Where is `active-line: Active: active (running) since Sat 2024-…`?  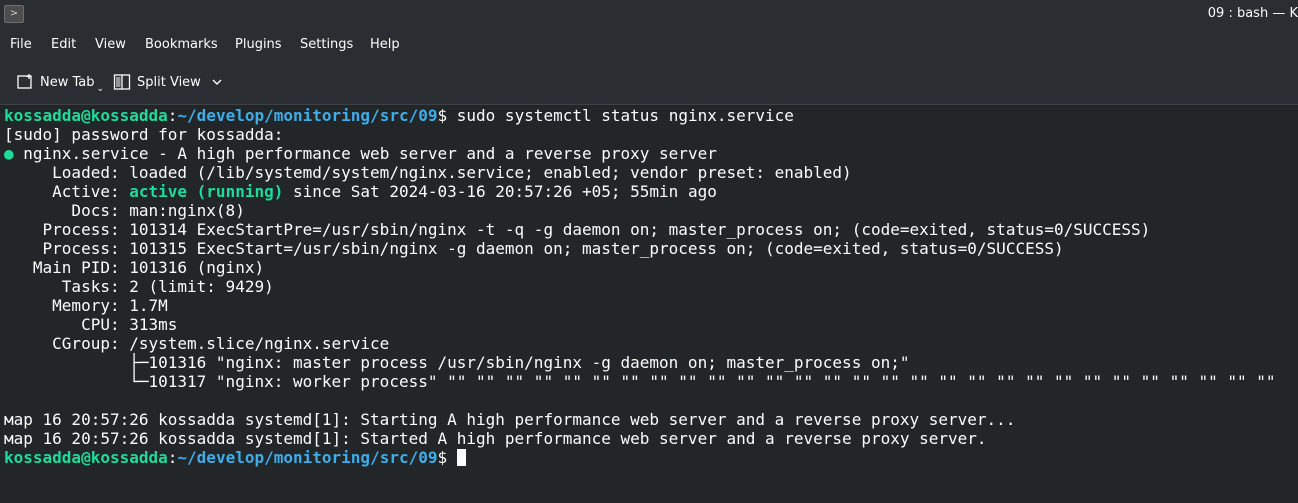 active-line: Active: active (running) since Sat 2024-… is located at coordinates (360, 191).